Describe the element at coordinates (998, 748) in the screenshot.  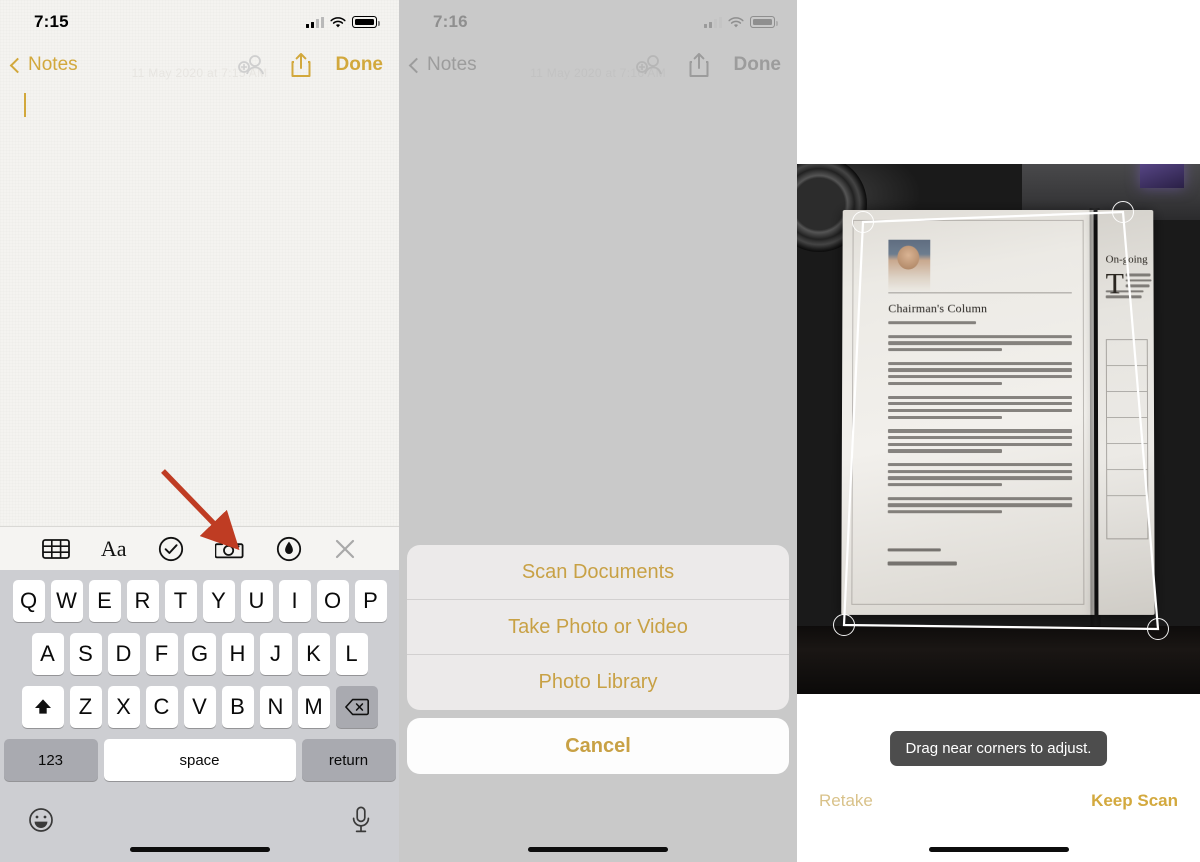
I see `adjust-corners-toast: Drag near corners to adjust.` at that location.